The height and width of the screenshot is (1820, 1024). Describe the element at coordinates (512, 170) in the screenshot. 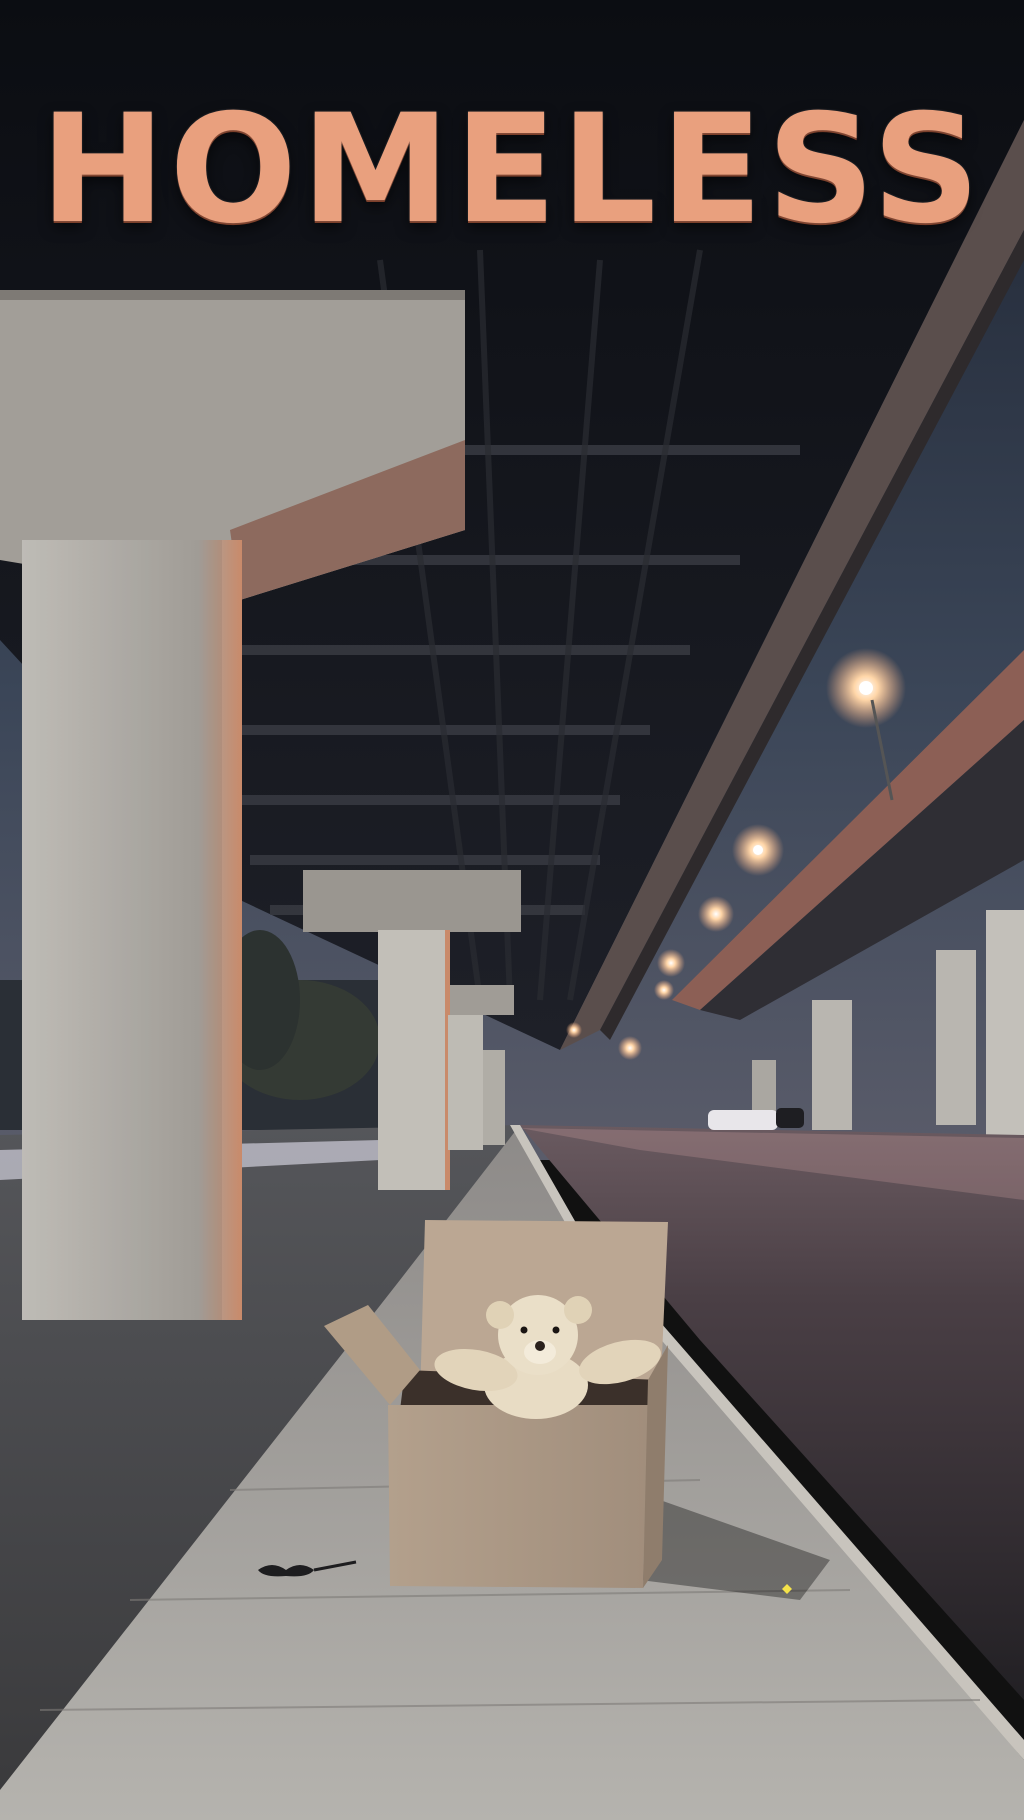

I see `poster-title: HOMELESS` at that location.